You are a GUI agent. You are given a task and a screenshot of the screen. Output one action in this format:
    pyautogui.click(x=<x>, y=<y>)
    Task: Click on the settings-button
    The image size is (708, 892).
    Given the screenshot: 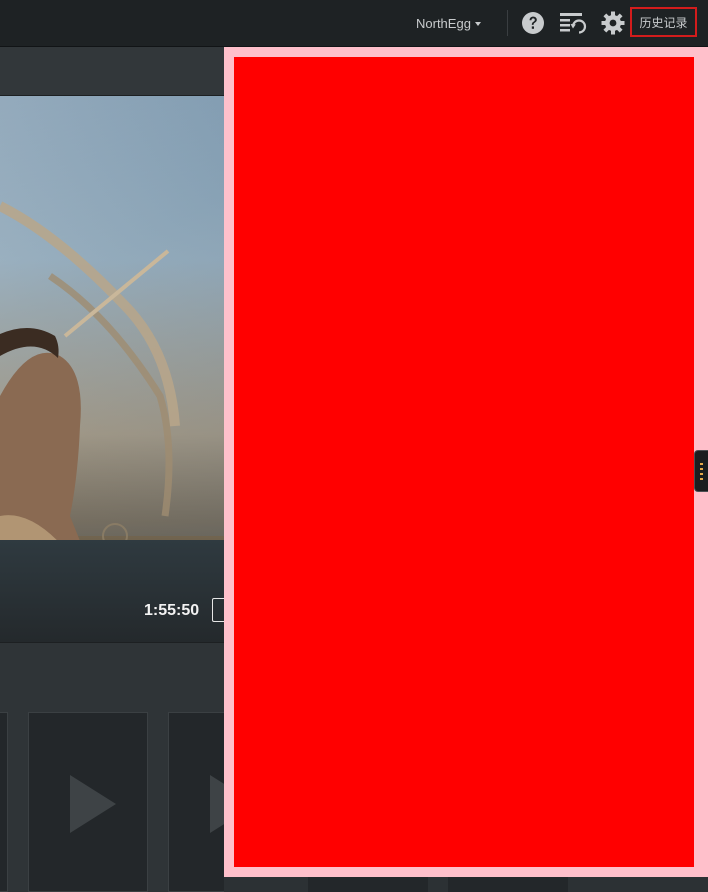 What is the action you would take?
    pyautogui.click(x=614, y=23)
    